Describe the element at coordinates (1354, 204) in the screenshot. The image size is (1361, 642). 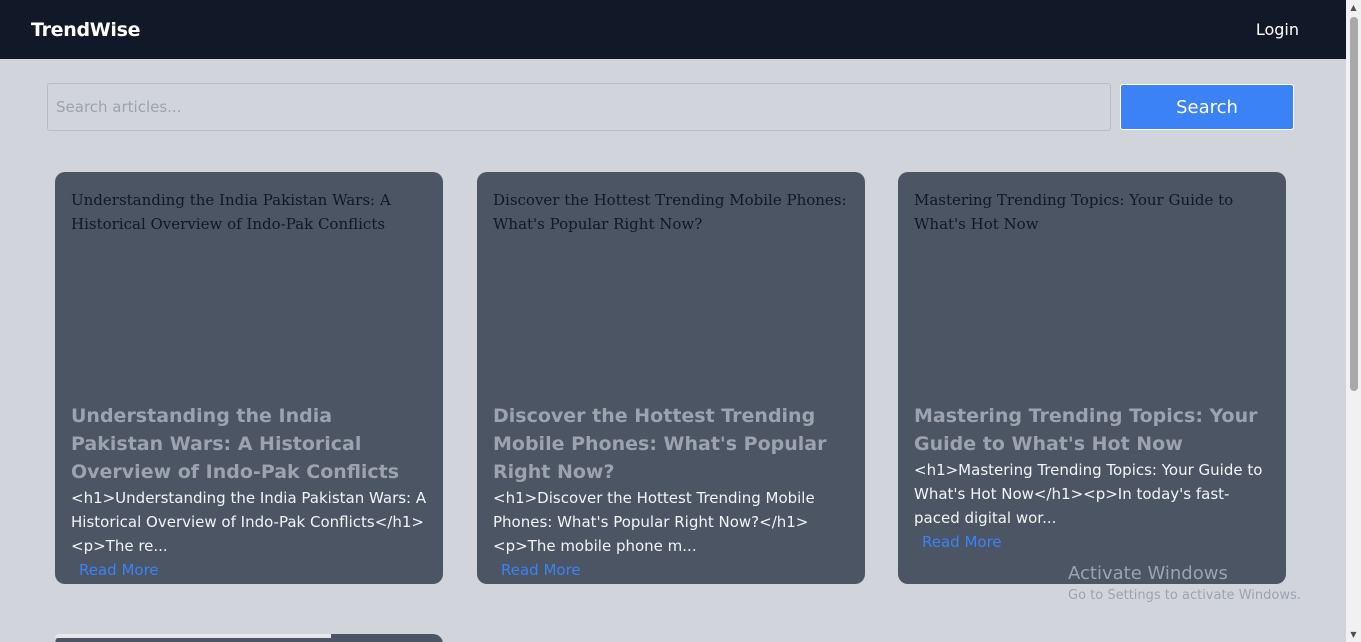
I see `scrollbar-thumb` at that location.